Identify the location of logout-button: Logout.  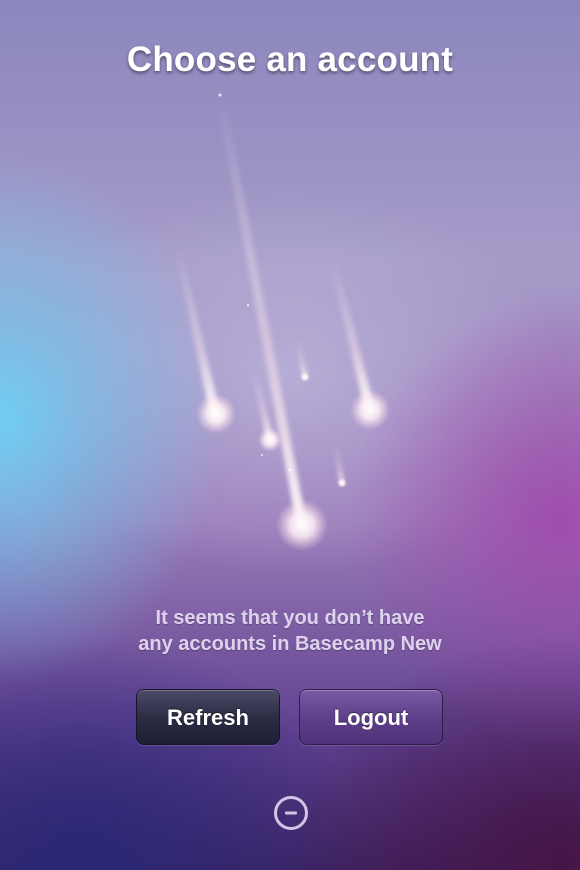
(371, 717).